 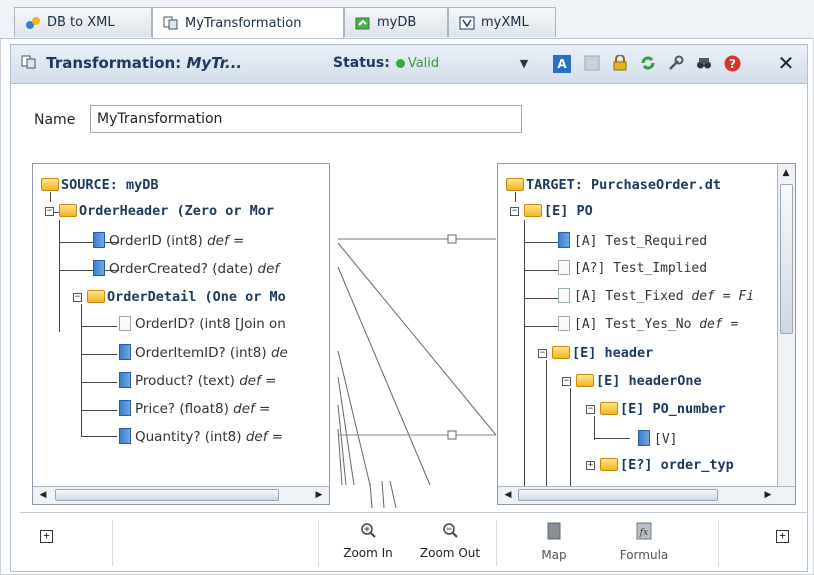 I want to click on zoom-out-button: Zoom Out, so click(x=450, y=541).